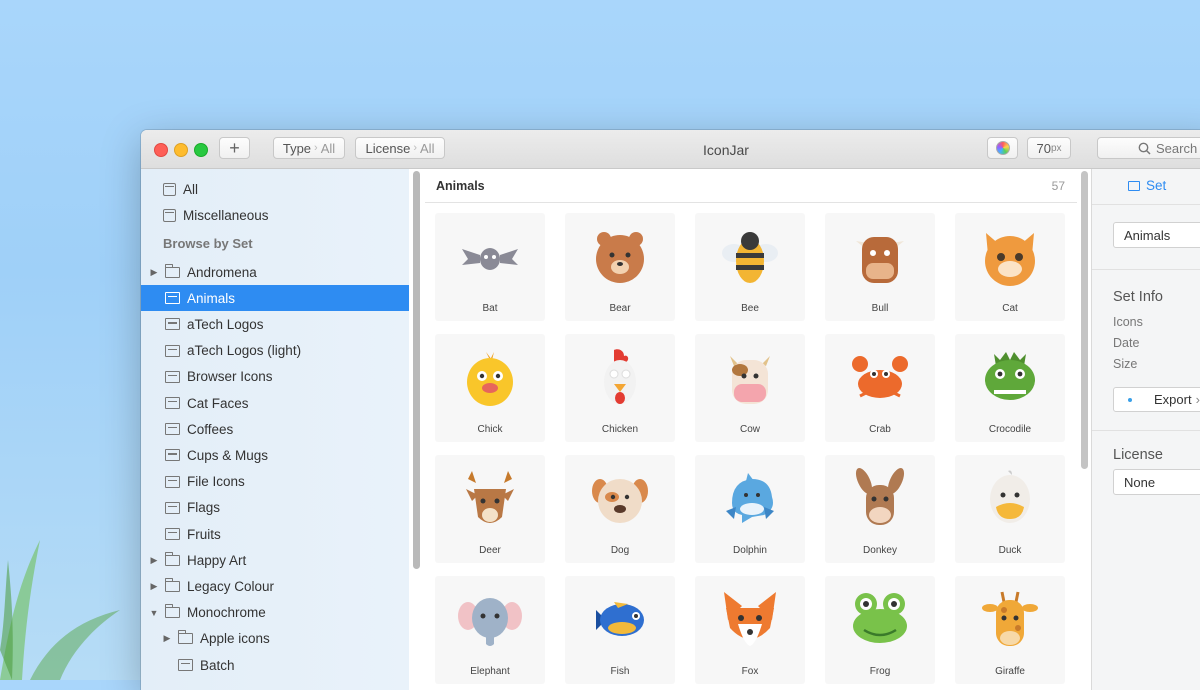 The width and height of the screenshot is (1200, 690). Describe the element at coordinates (620, 267) in the screenshot. I see `icon-card: Bear` at that location.